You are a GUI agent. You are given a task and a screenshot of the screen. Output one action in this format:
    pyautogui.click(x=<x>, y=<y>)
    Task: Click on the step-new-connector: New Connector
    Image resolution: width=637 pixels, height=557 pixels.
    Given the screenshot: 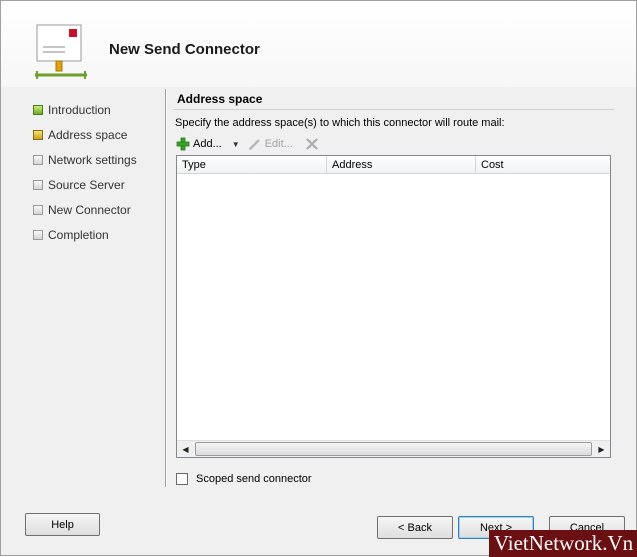 What is the action you would take?
    pyautogui.click(x=85, y=209)
    